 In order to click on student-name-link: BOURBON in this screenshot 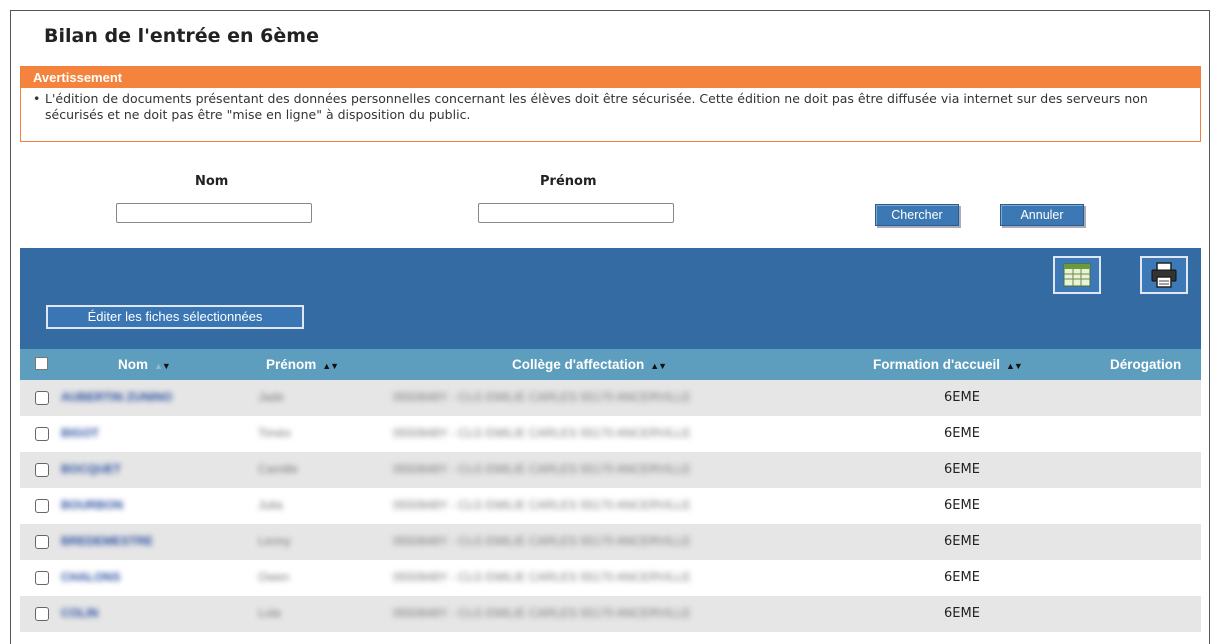, I will do `click(92, 505)`.